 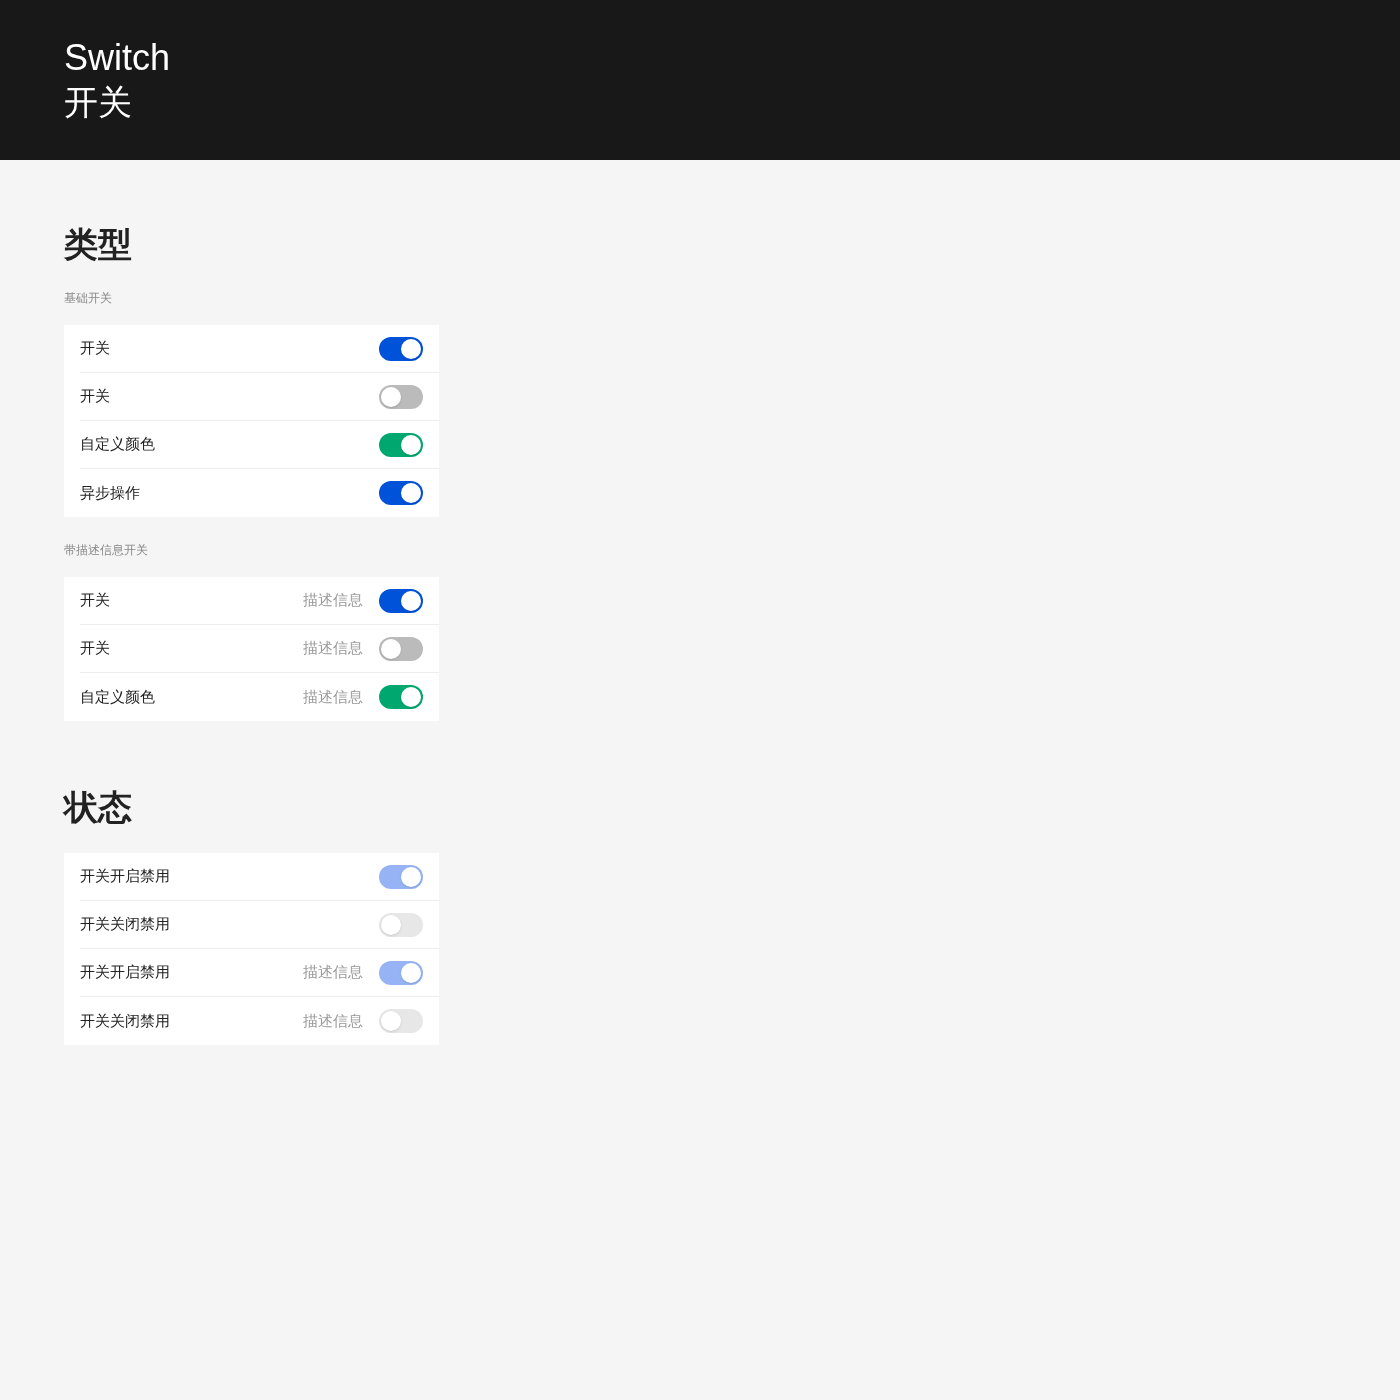 What do you see at coordinates (98, 244) in the screenshot?
I see `section-title: 类型` at bounding box center [98, 244].